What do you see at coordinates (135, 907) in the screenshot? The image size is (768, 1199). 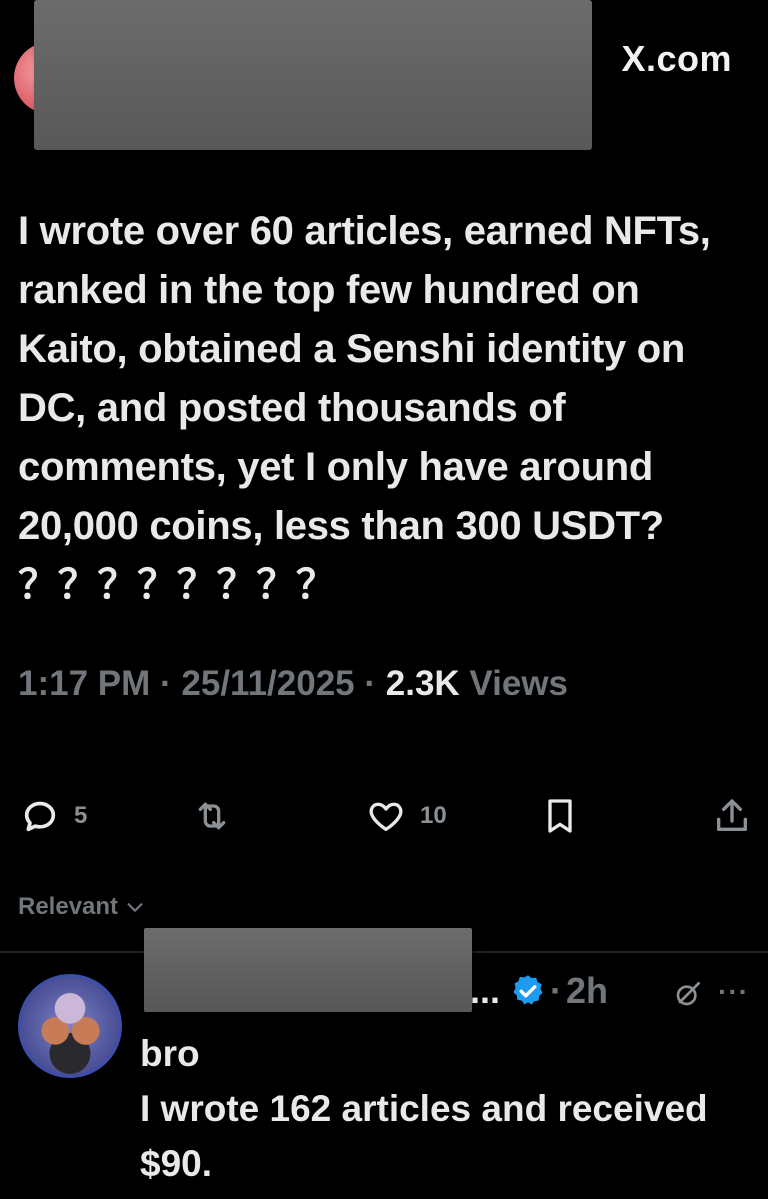 I see `chevron-down-icon` at bounding box center [135, 907].